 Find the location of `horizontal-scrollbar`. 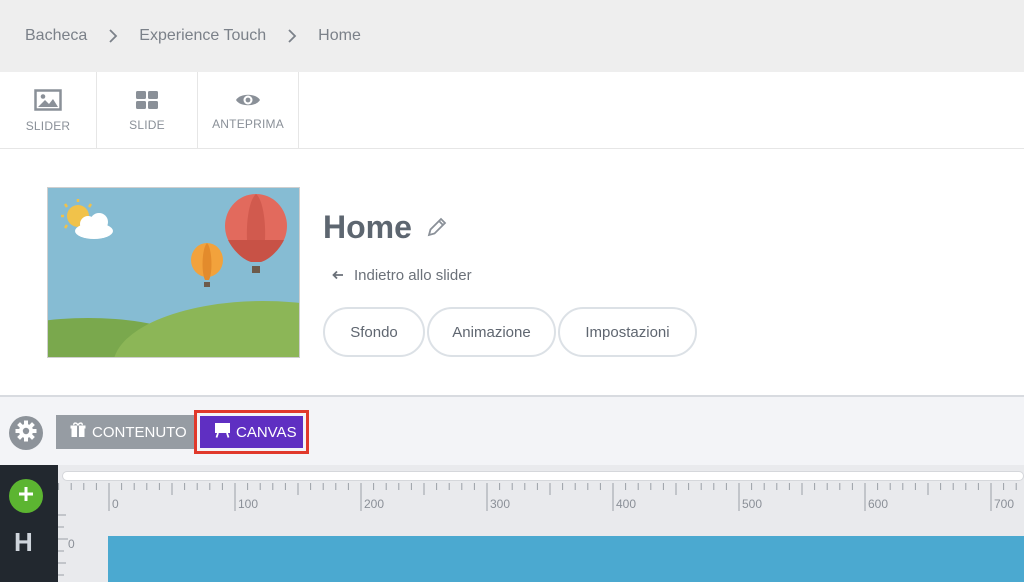

horizontal-scrollbar is located at coordinates (543, 476).